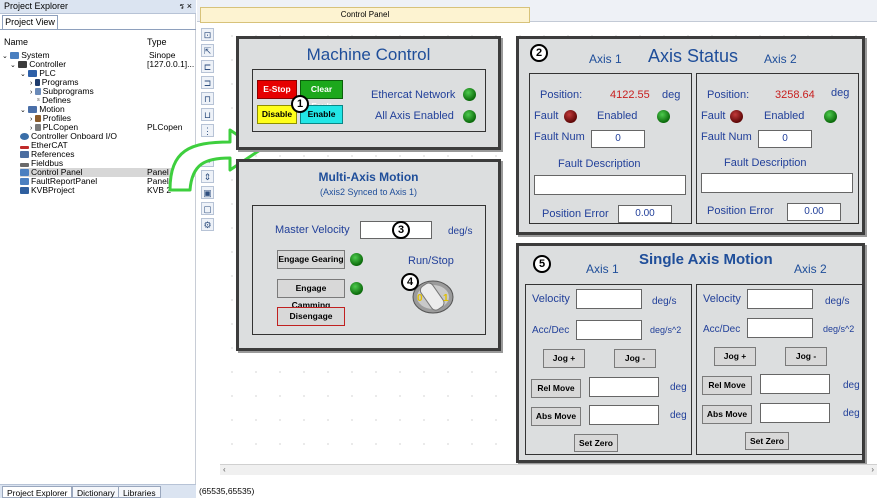 This screenshot has width=877, height=498. Describe the element at coordinates (780, 328) in the screenshot. I see `axis2-accdec-input` at that location.